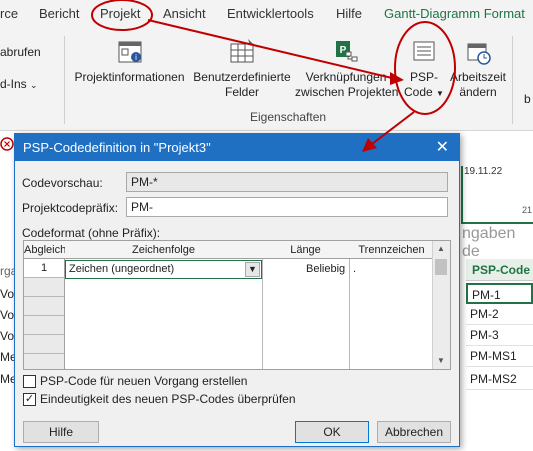 This screenshot has height=451, width=533. I want to click on tab-project: Projekt, so click(120, 13).